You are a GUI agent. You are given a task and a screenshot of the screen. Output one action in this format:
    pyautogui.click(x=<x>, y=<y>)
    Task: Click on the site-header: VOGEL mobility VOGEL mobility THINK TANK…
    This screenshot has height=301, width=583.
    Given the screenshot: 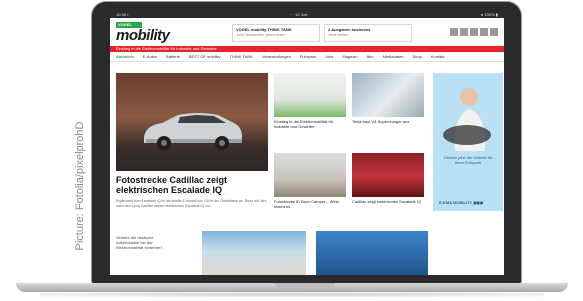 What is the action you would take?
    pyautogui.click(x=307, y=32)
    